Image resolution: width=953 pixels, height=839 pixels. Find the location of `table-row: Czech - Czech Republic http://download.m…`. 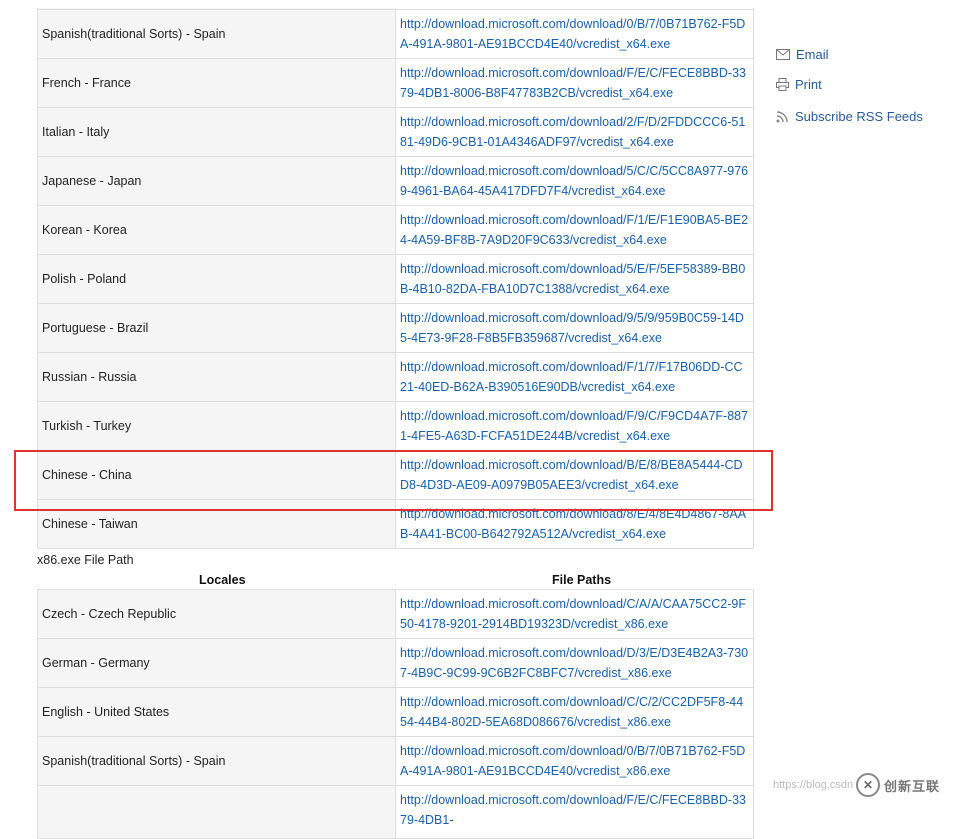

table-row: Czech - Czech Republic http://download.m… is located at coordinates (395, 614).